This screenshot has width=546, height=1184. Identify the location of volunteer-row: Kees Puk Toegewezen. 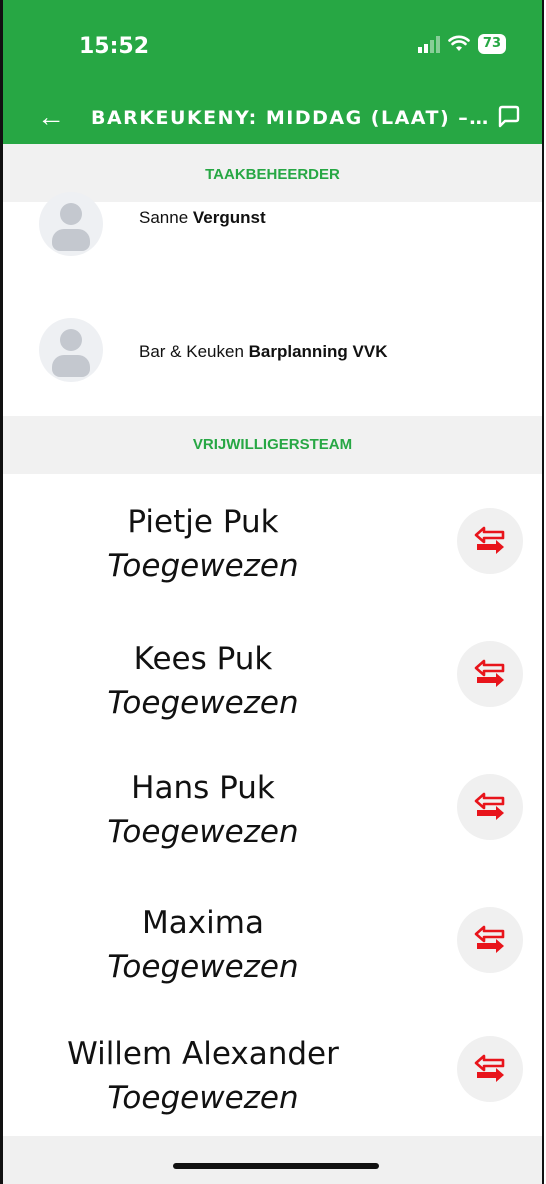
(272, 674).